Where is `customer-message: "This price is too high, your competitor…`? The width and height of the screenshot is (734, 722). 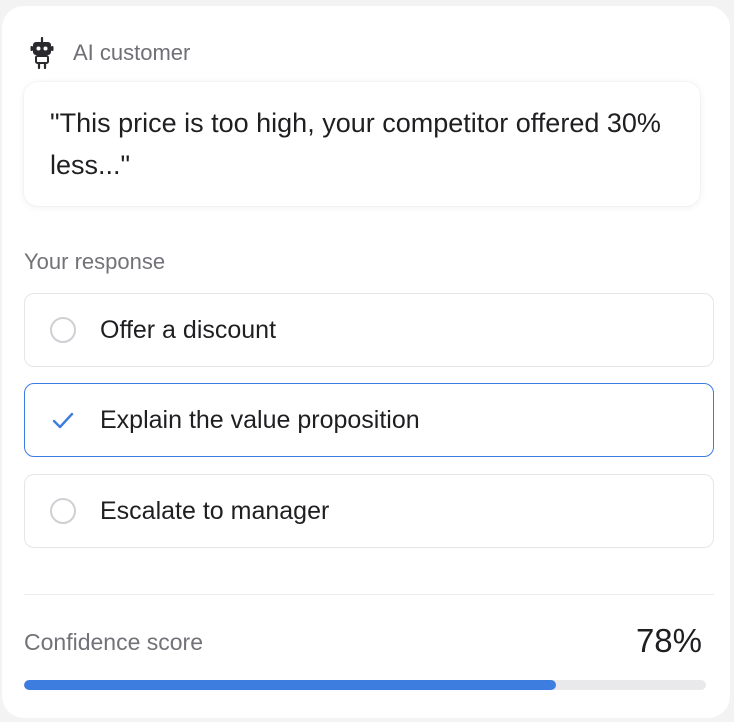
customer-message: "This price is too high, your competitor… is located at coordinates (355, 144).